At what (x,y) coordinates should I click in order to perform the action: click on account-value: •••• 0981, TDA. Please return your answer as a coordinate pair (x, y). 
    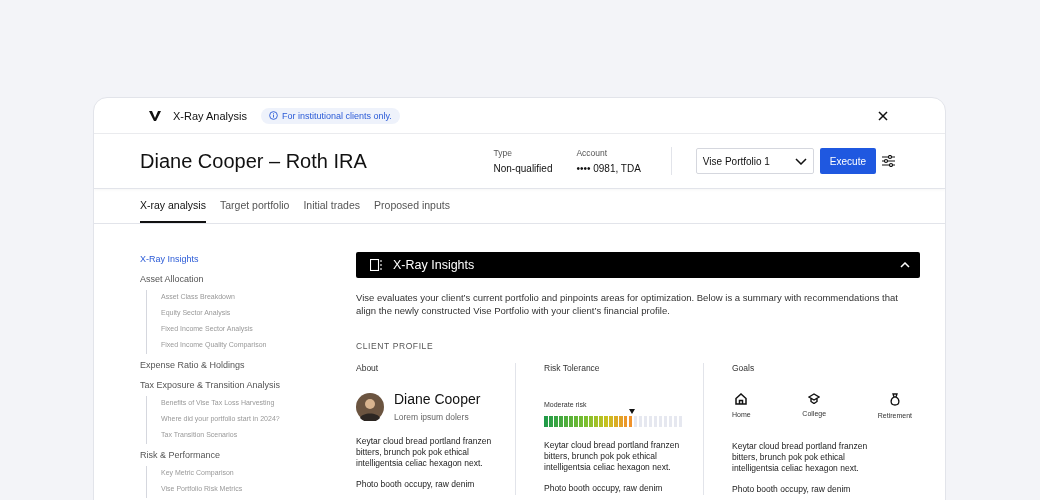
    Looking at the image, I should click on (608, 168).